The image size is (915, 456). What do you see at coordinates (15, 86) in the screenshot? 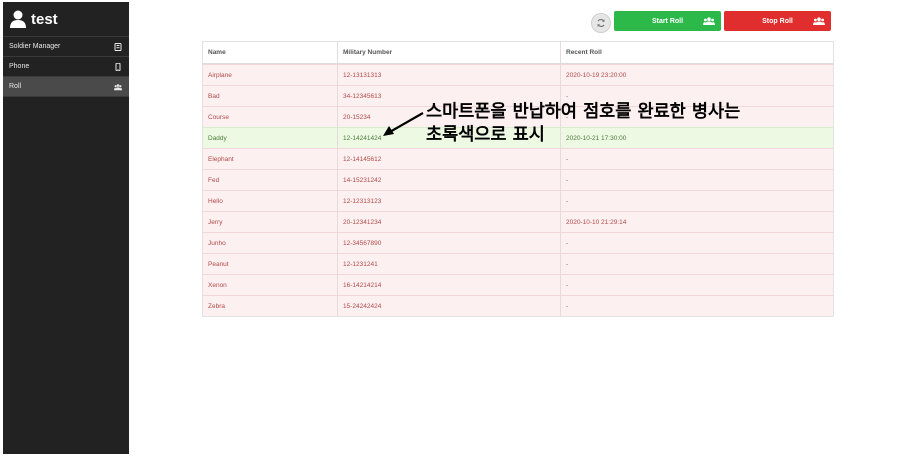
I see `sidebar-item-label: Roll` at bounding box center [15, 86].